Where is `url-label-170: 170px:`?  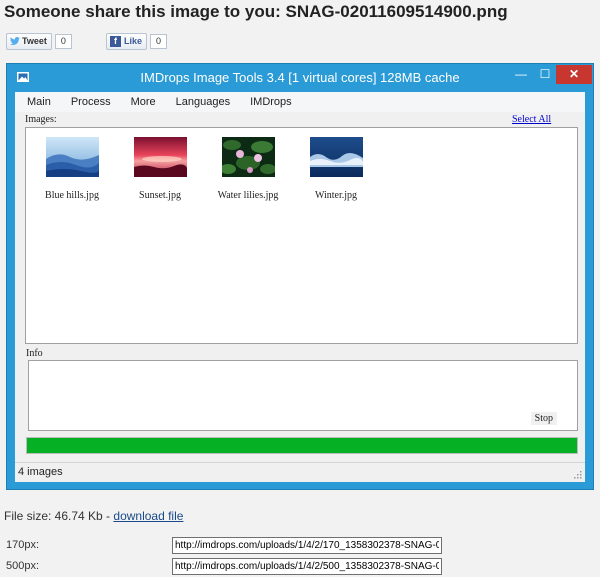
url-label-170: 170px: is located at coordinates (23, 545).